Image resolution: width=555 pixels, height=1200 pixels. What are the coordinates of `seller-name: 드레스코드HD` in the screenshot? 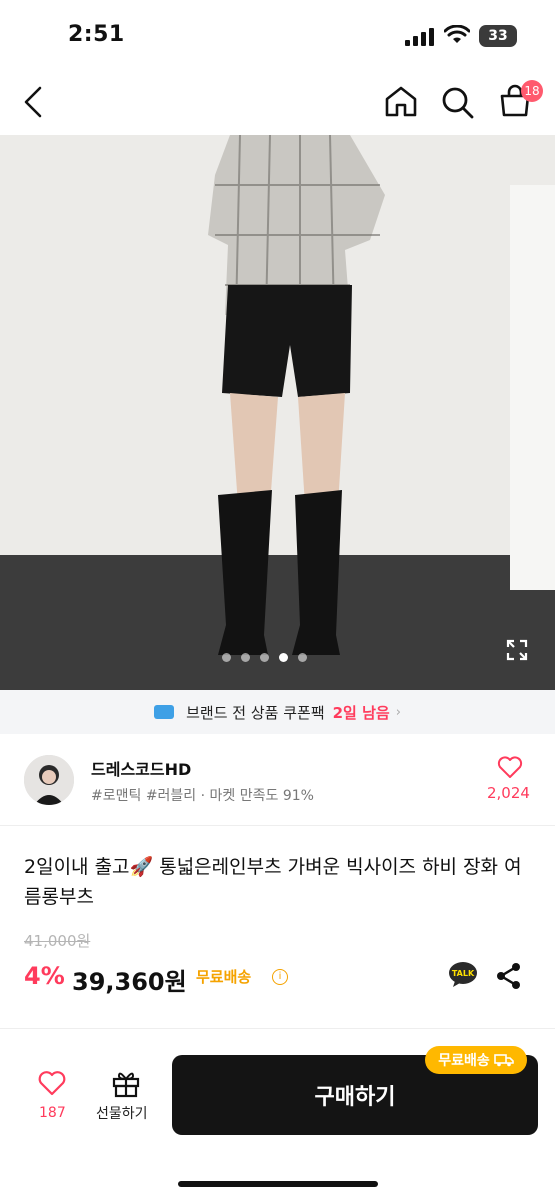 It's located at (141, 768).